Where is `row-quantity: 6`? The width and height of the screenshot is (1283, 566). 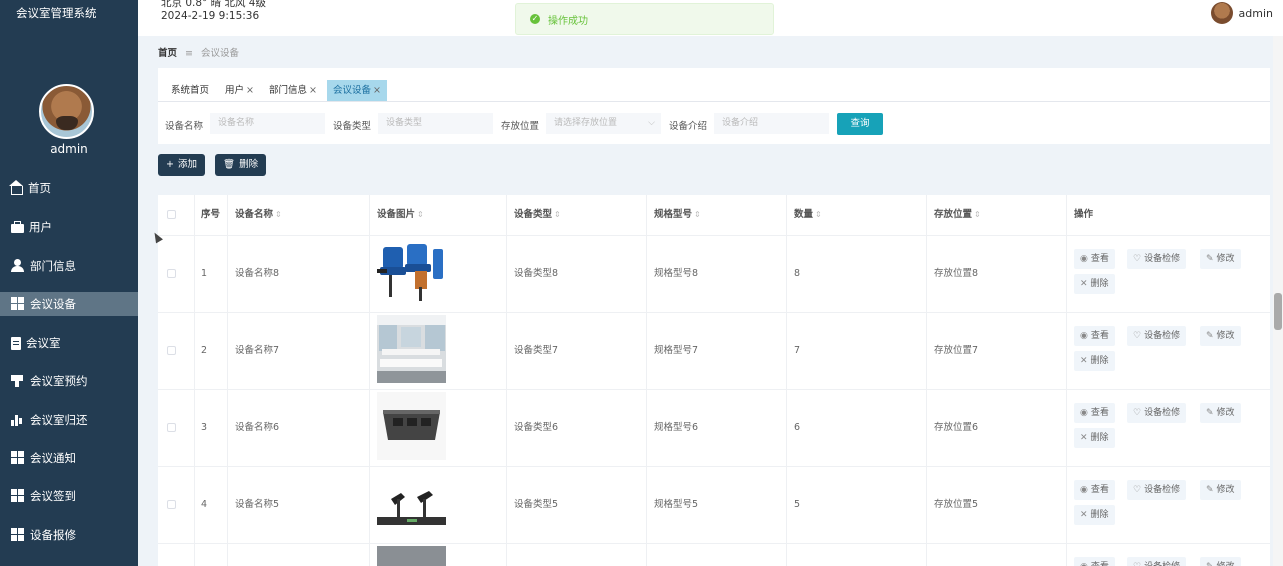 row-quantity: 6 is located at coordinates (797, 427).